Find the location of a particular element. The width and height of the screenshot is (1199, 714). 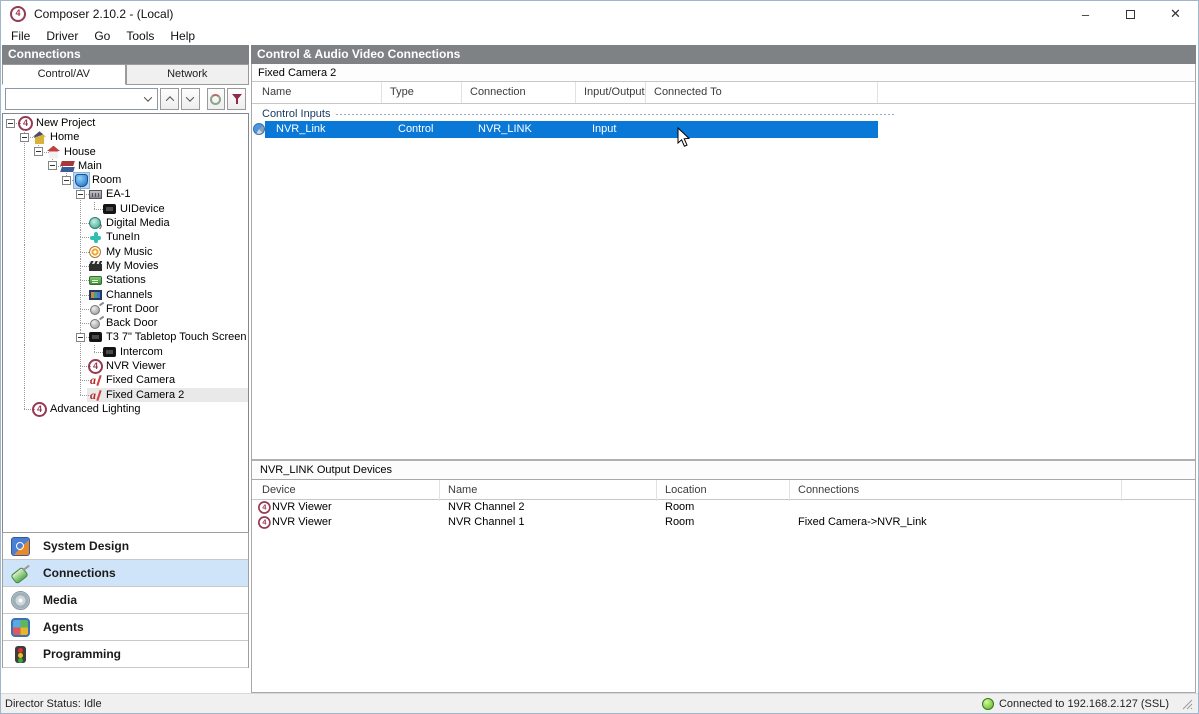

digital-media-icon is located at coordinates (95, 223).